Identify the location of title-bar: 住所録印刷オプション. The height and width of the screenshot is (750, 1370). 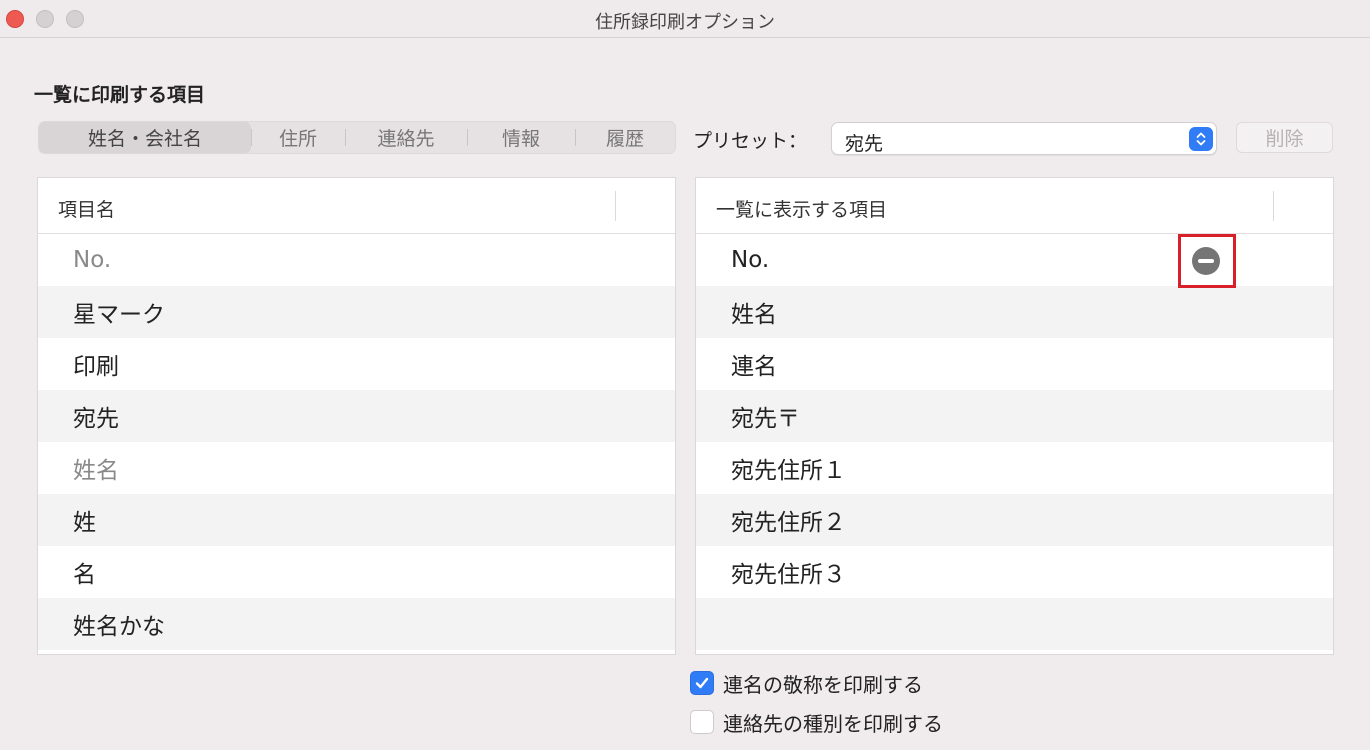
(685, 19).